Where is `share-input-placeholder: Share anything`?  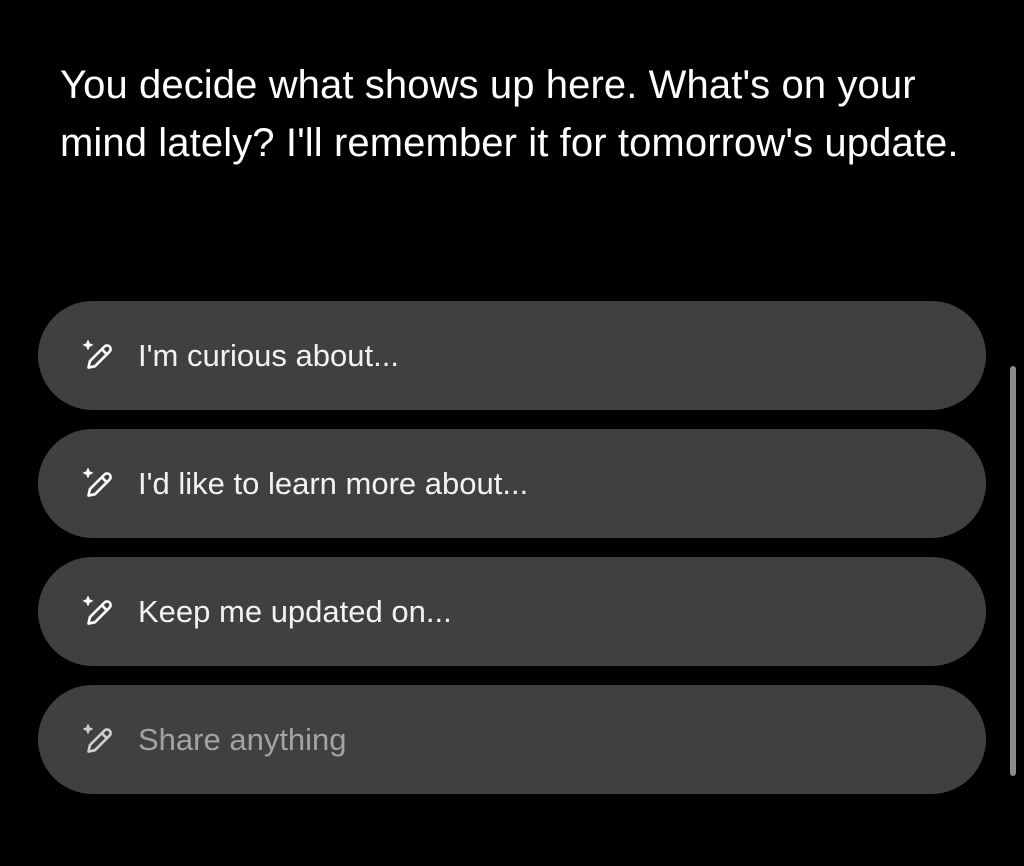
share-input-placeholder: Share anything is located at coordinates (242, 739).